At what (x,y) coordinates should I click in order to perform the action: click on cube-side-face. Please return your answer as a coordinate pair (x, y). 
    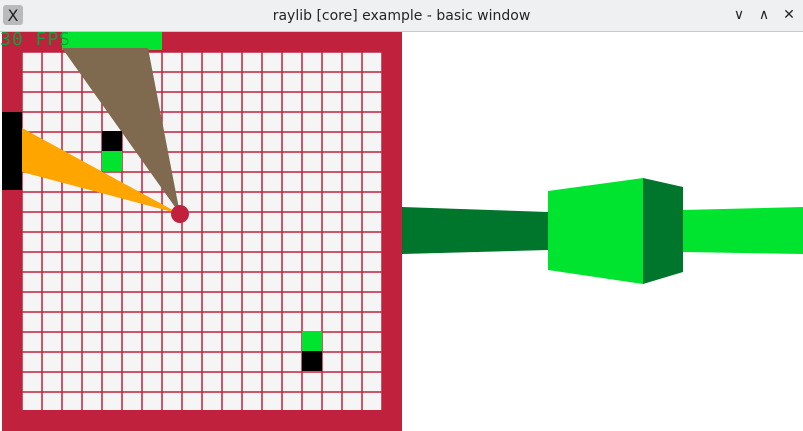
    Looking at the image, I should click on (663, 231).